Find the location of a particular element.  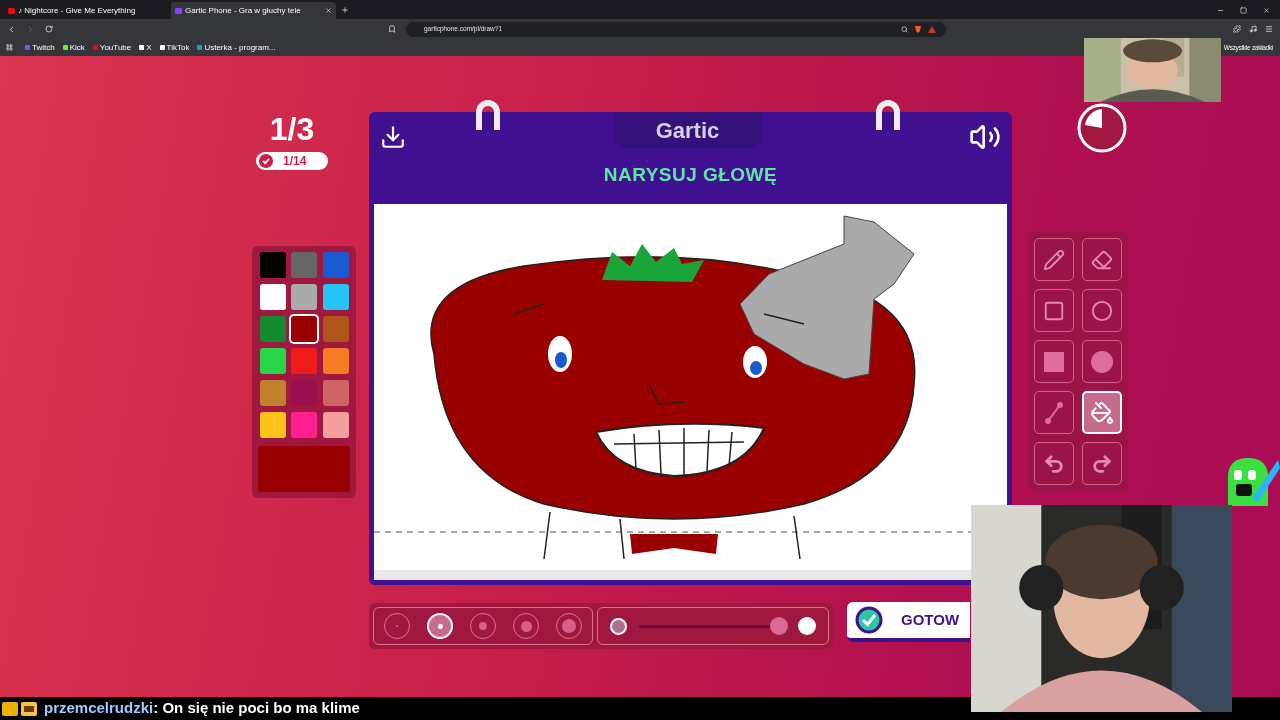

triangle-icon is located at coordinates (932, 29).